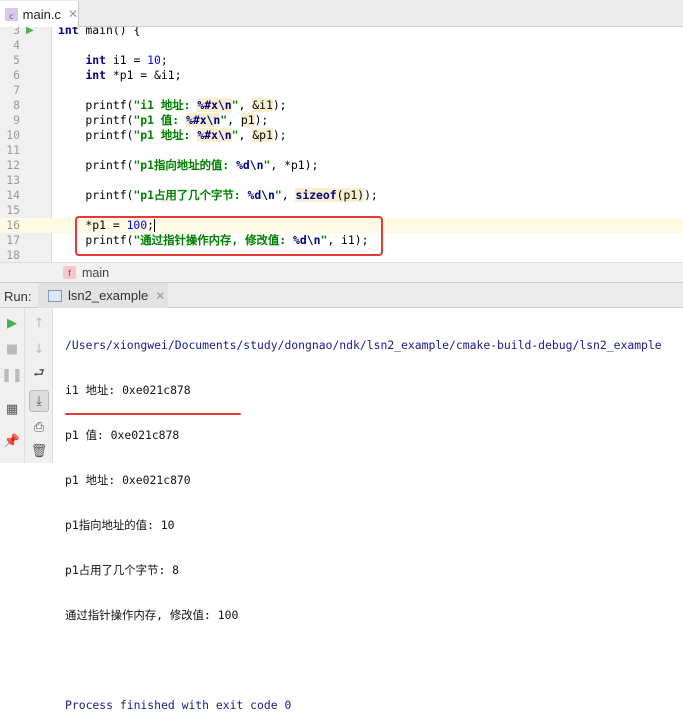  I want to click on code-text: printf("p1 地址: %#x\n", &p1);, so click(172, 135).